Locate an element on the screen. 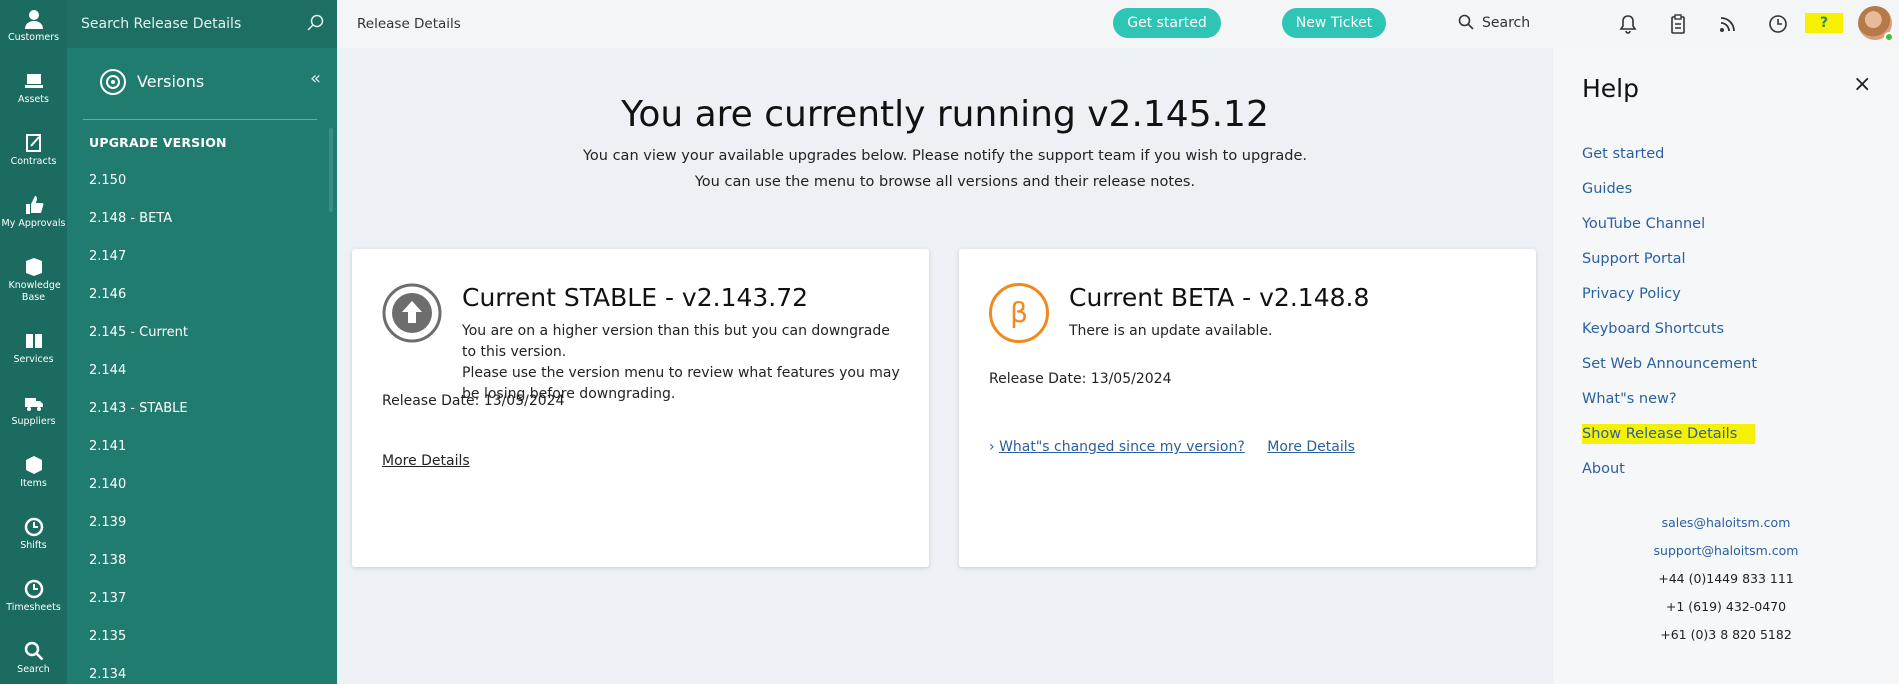 The width and height of the screenshot is (1899, 684). help-link-show-release-details: Show Release Details is located at coordinates (1669, 442).